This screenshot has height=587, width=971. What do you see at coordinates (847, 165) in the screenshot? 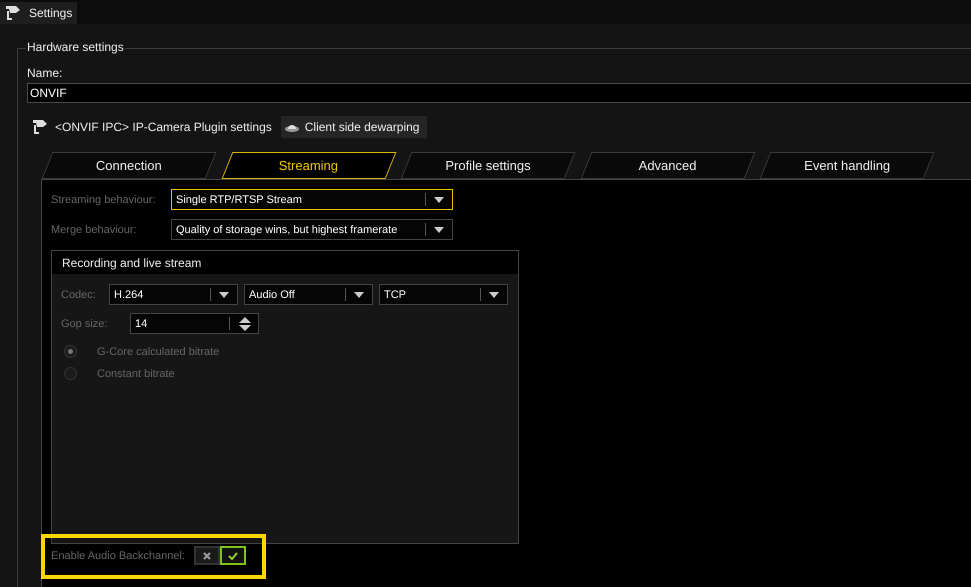
I see `tab: Event handling` at bounding box center [847, 165].